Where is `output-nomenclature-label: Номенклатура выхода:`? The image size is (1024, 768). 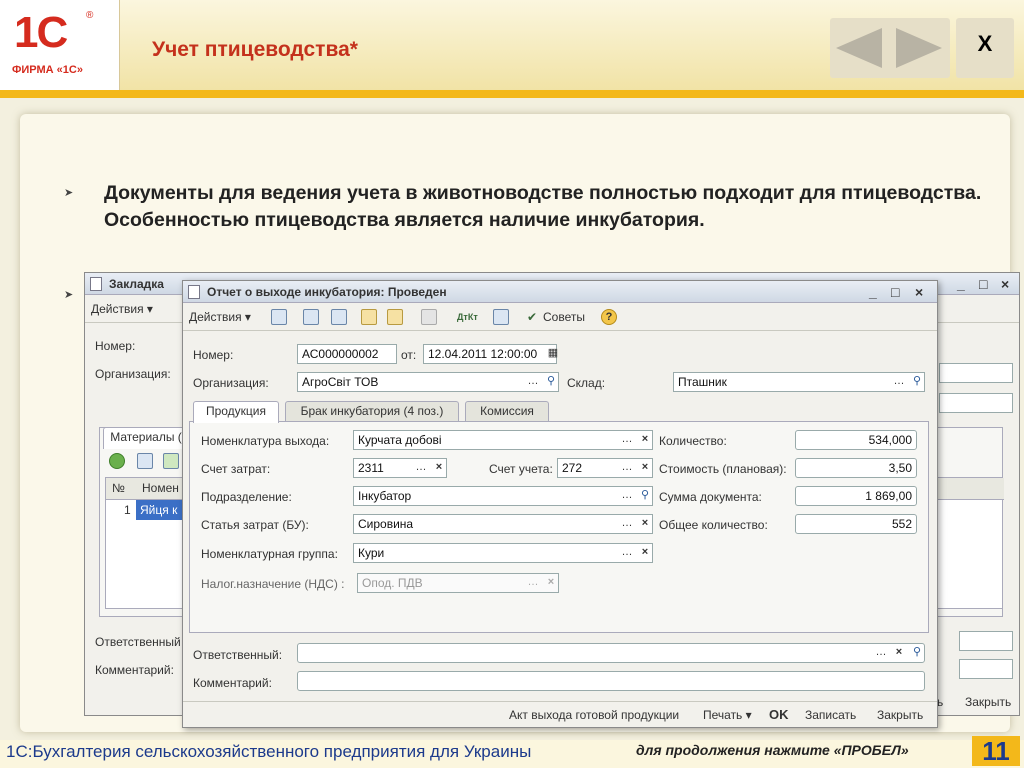
output-nomenclature-label: Номенклатура выхода: is located at coordinates (265, 441).